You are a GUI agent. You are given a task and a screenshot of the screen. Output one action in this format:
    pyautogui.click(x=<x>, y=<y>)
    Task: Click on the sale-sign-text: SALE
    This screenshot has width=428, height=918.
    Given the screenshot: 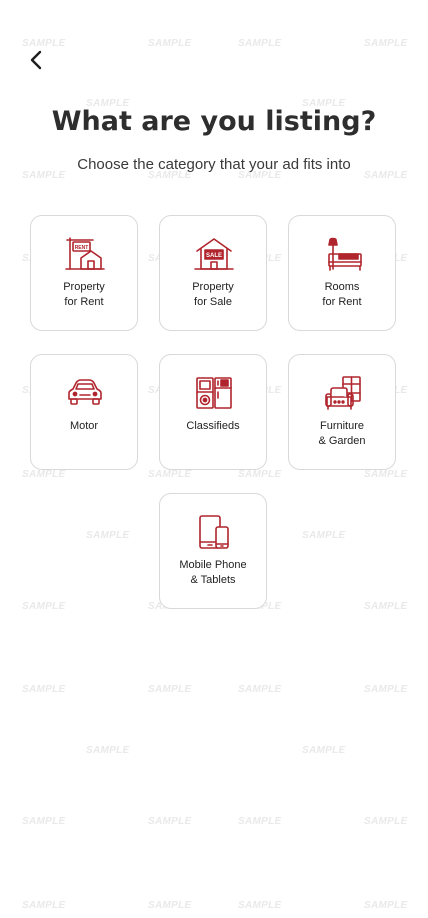 What is the action you would take?
    pyautogui.click(x=214, y=256)
    